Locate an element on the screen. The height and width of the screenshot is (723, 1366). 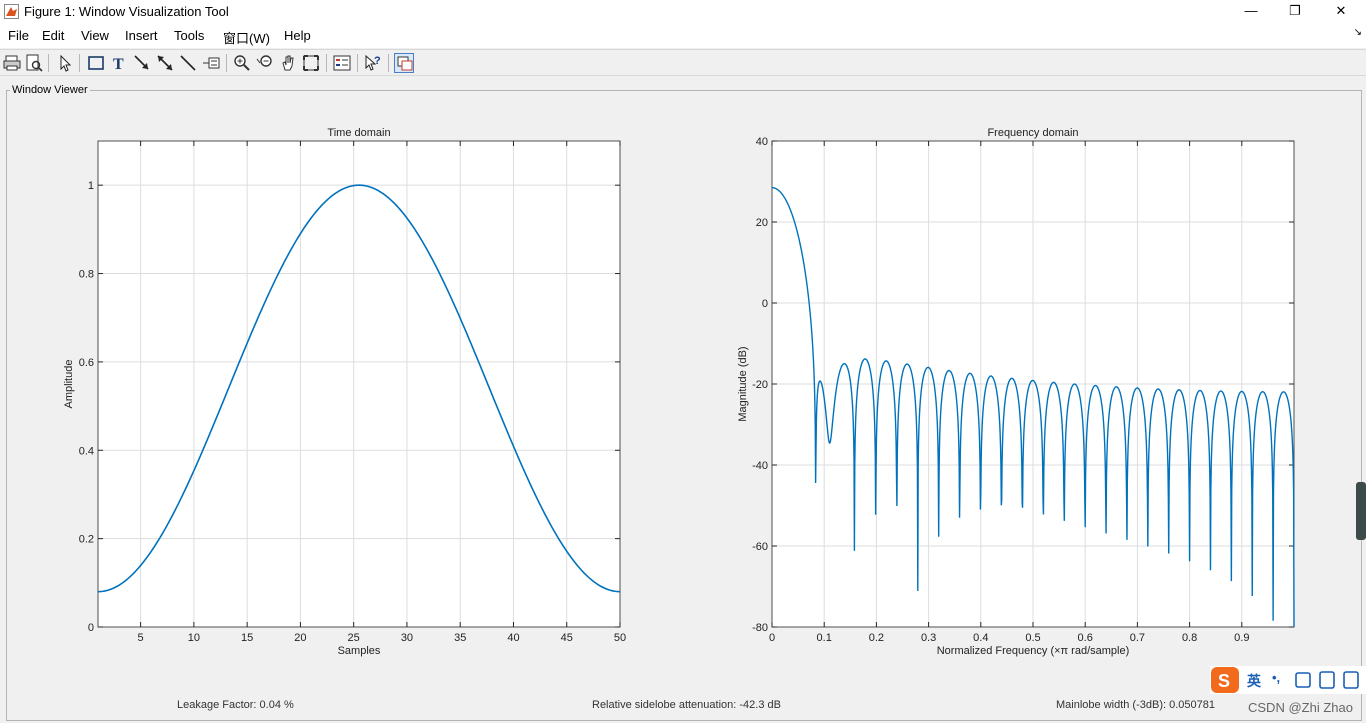
svg-text: S is located at coordinates (1224, 681).